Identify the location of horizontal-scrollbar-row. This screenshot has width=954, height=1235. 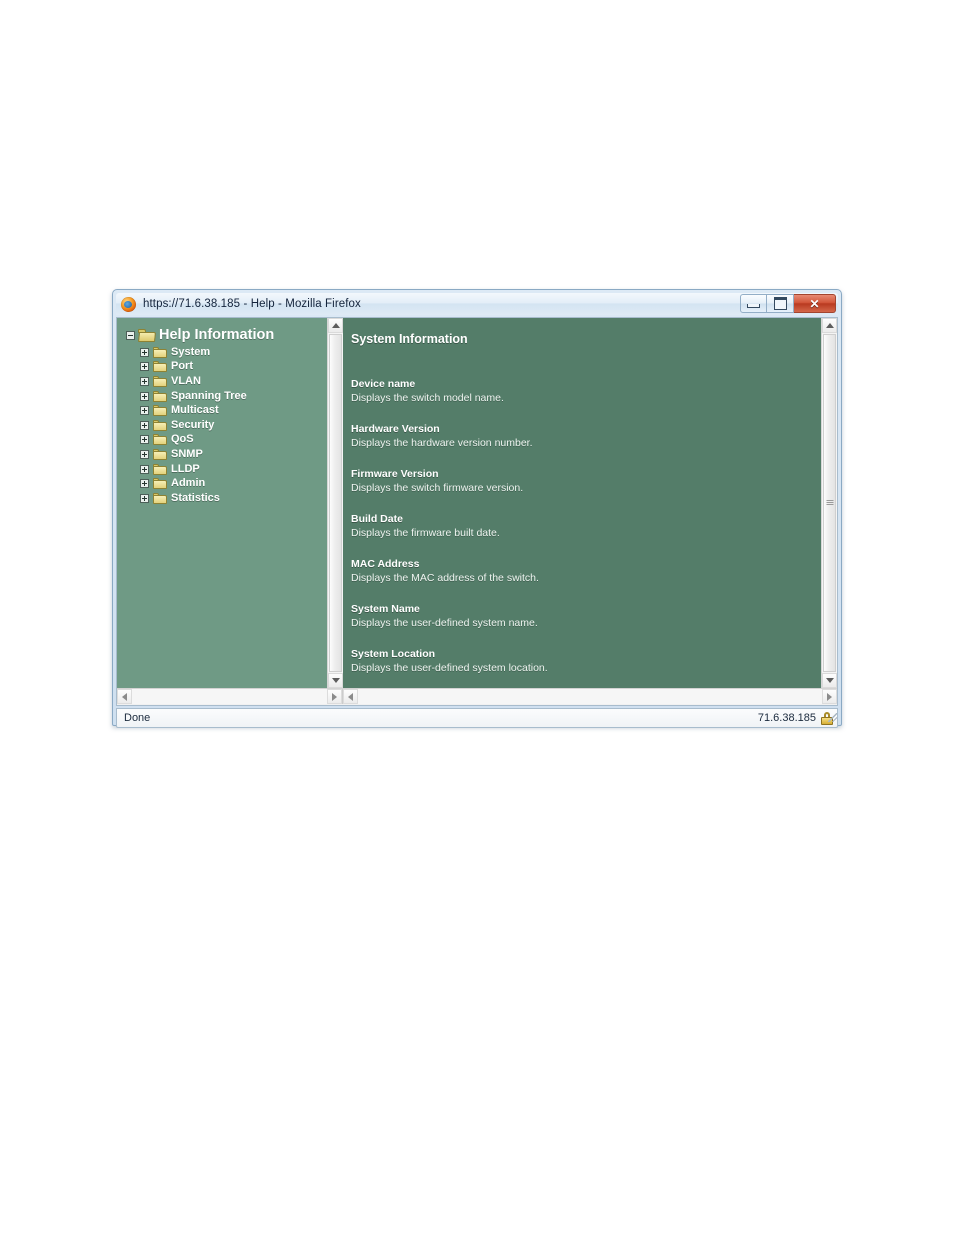
(477, 696).